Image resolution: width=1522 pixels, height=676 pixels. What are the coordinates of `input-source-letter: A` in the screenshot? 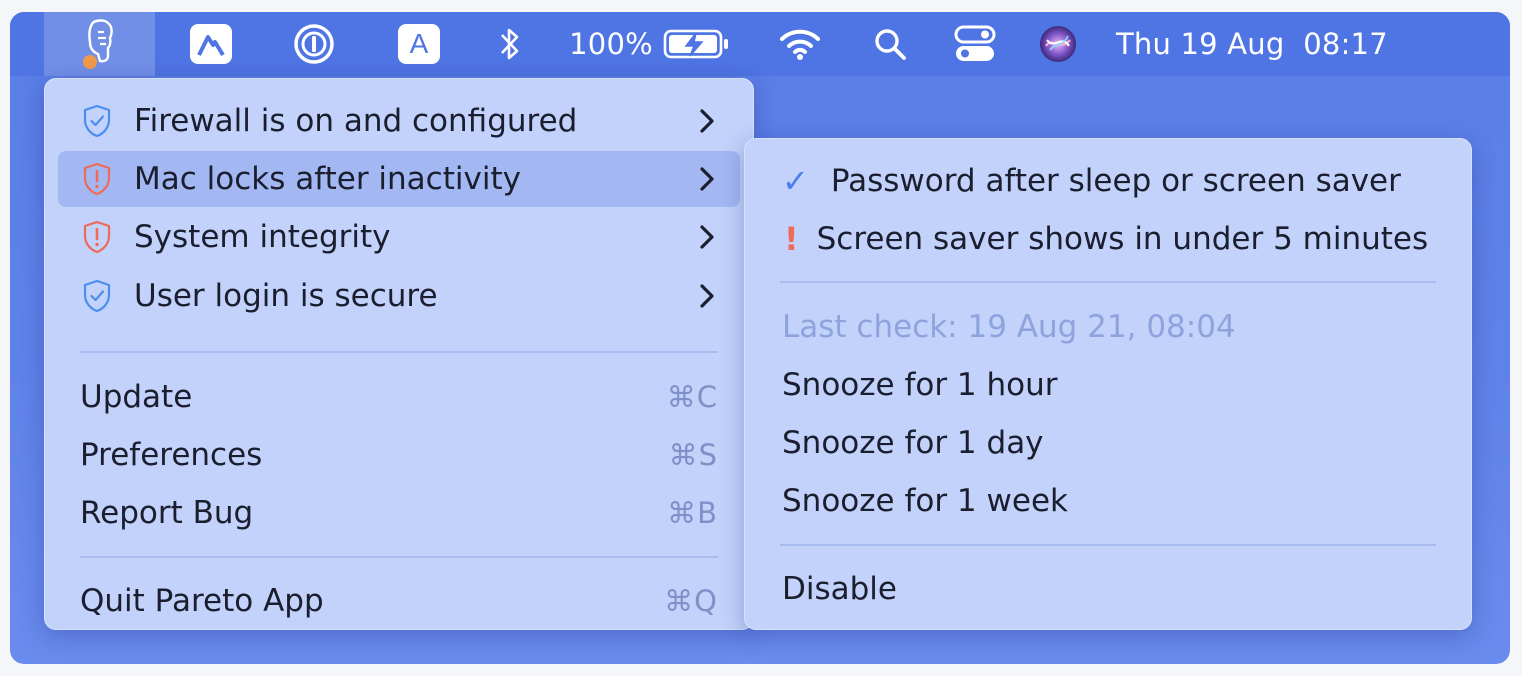 It's located at (419, 43).